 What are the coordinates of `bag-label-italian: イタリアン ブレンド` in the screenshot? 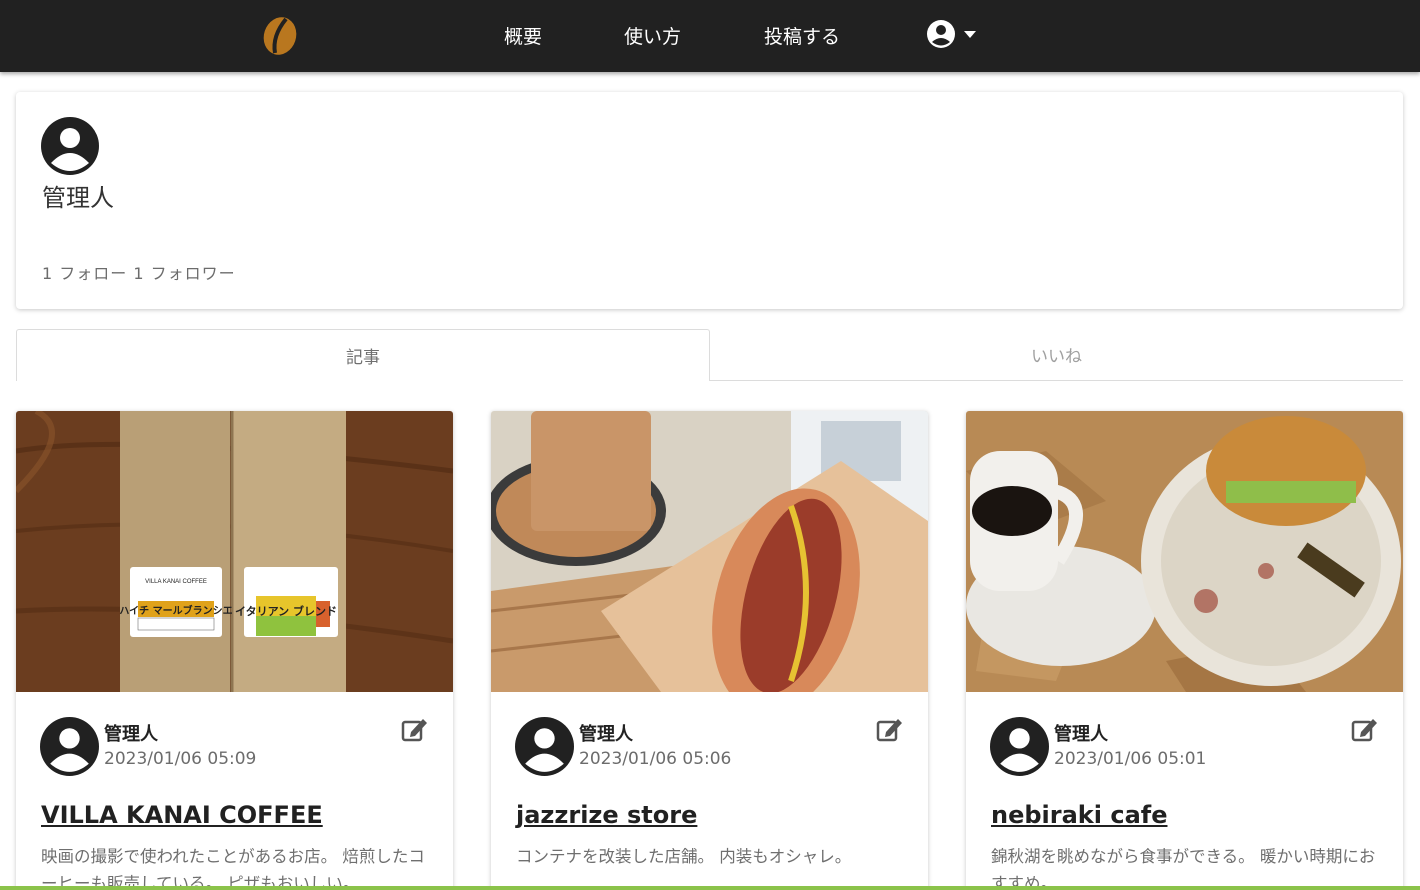 It's located at (286, 611).